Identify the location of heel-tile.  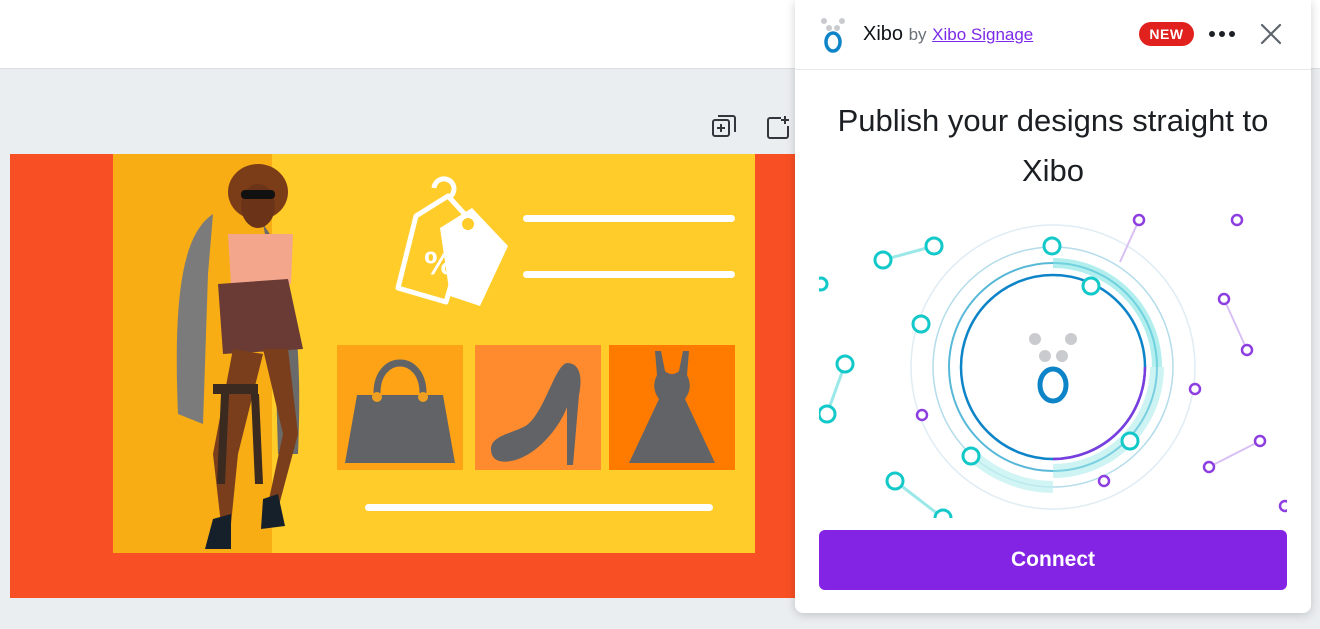
(538, 407).